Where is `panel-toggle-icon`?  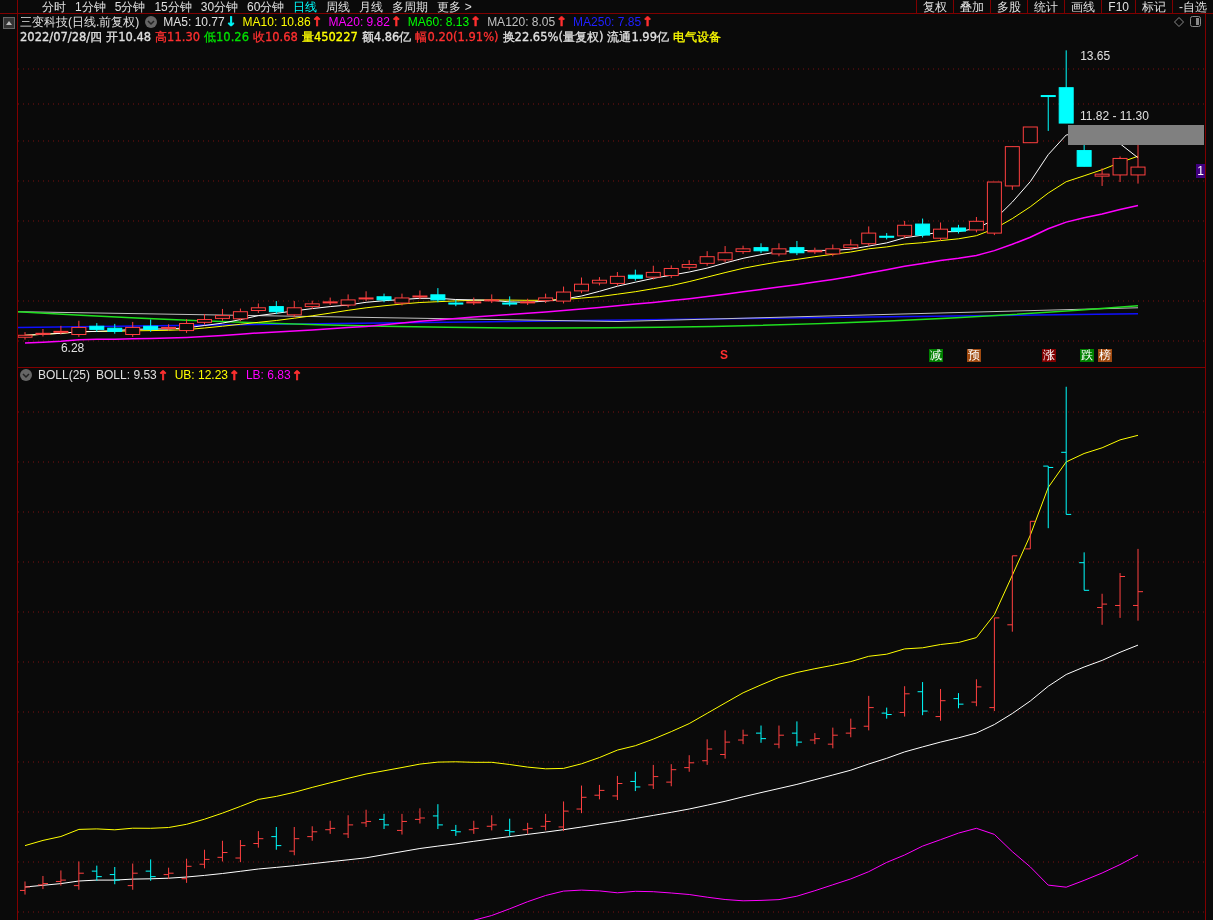
panel-toggle-icon is located at coordinates (1195, 21).